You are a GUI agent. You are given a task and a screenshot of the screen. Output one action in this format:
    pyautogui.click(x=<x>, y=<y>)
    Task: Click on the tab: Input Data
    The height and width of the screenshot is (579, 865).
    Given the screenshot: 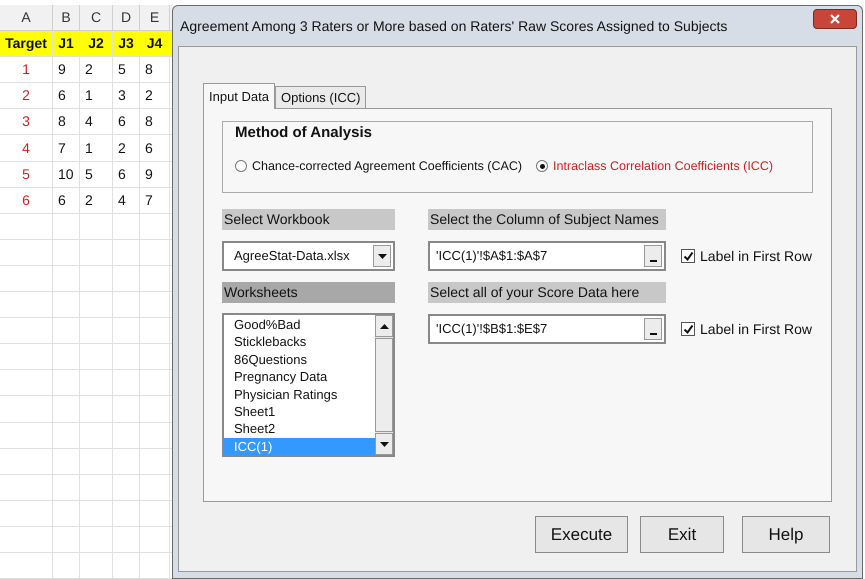 What is the action you would take?
    pyautogui.click(x=239, y=96)
    